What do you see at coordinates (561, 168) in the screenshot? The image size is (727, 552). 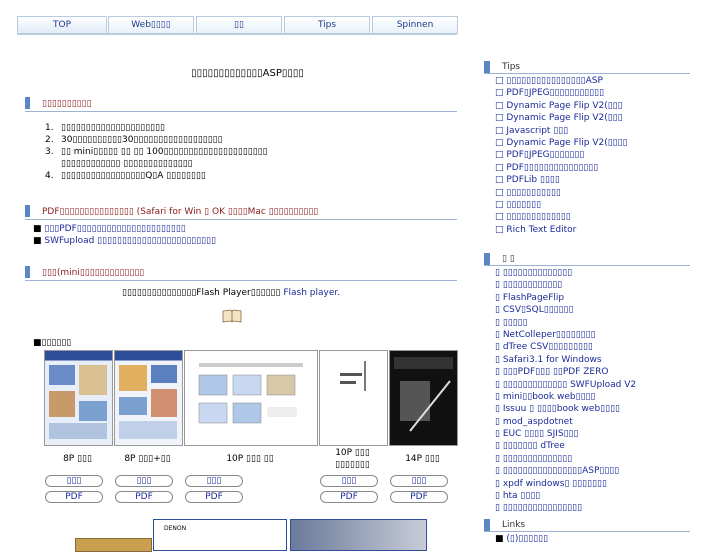 I see `sidebar-item-tip: □ PDF▯▯▯▯▯▯▯▯▯▯▯▯▯▯▯` at bounding box center [561, 168].